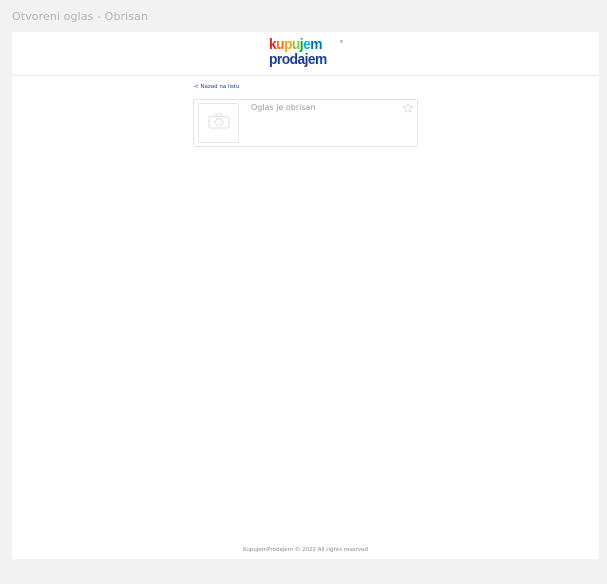  I want to click on favorite-star-icon, so click(408, 107).